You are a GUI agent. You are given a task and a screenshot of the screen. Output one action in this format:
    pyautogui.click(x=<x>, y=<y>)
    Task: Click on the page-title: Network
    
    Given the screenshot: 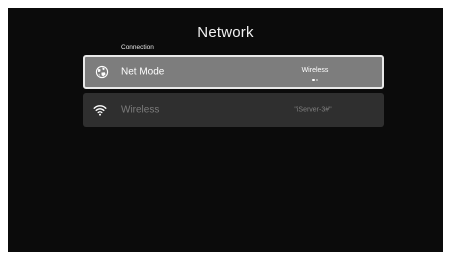 What is the action you would take?
    pyautogui.click(x=225, y=32)
    